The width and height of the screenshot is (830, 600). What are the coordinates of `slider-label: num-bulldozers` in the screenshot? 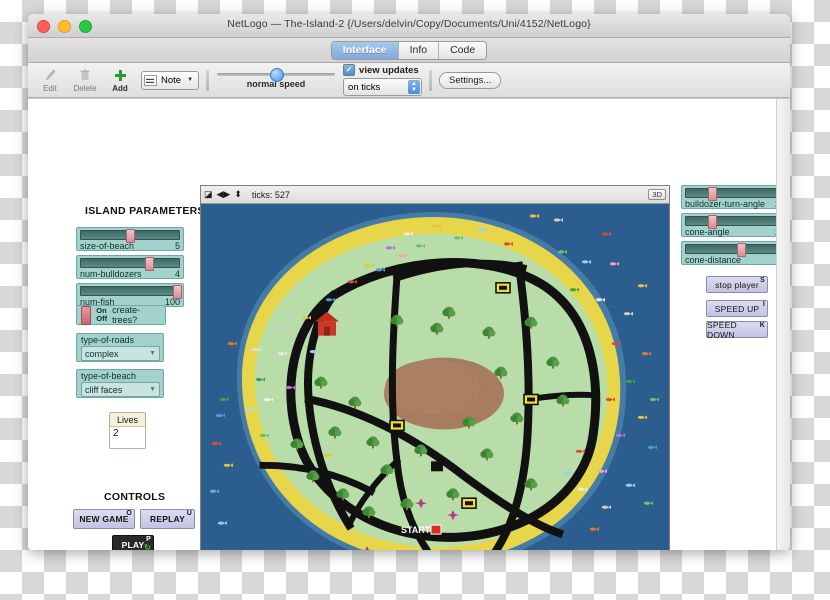 It's located at (111, 274).